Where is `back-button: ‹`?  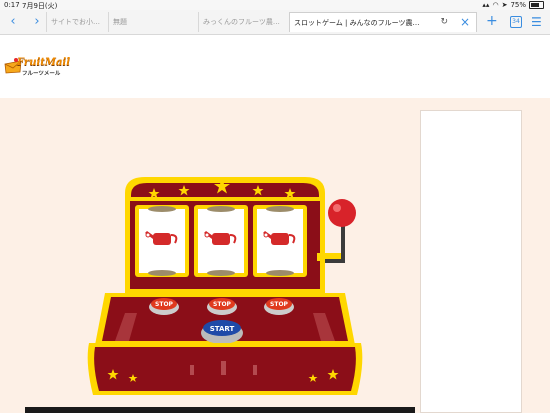
back-button: ‹ is located at coordinates (13, 21).